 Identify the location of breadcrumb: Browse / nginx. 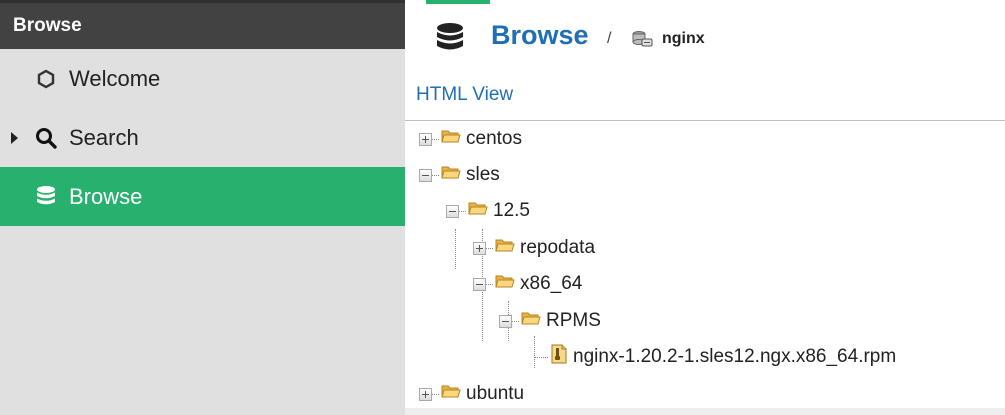
(705, 38).